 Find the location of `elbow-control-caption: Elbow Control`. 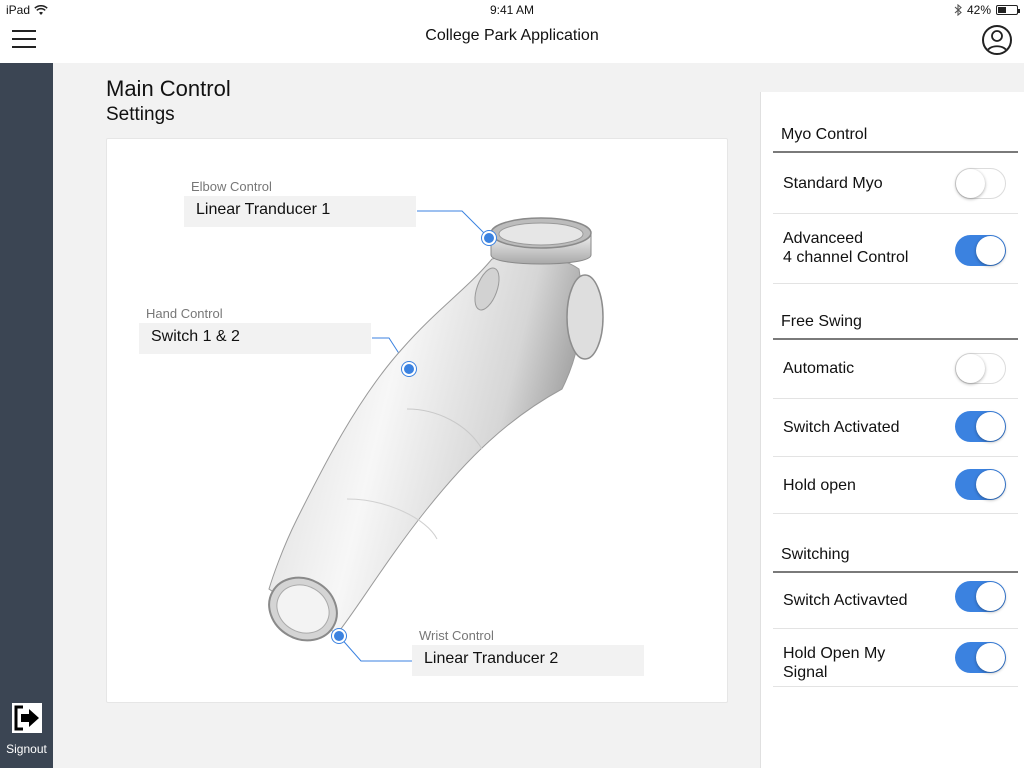

elbow-control-caption: Elbow Control is located at coordinates (231, 186).